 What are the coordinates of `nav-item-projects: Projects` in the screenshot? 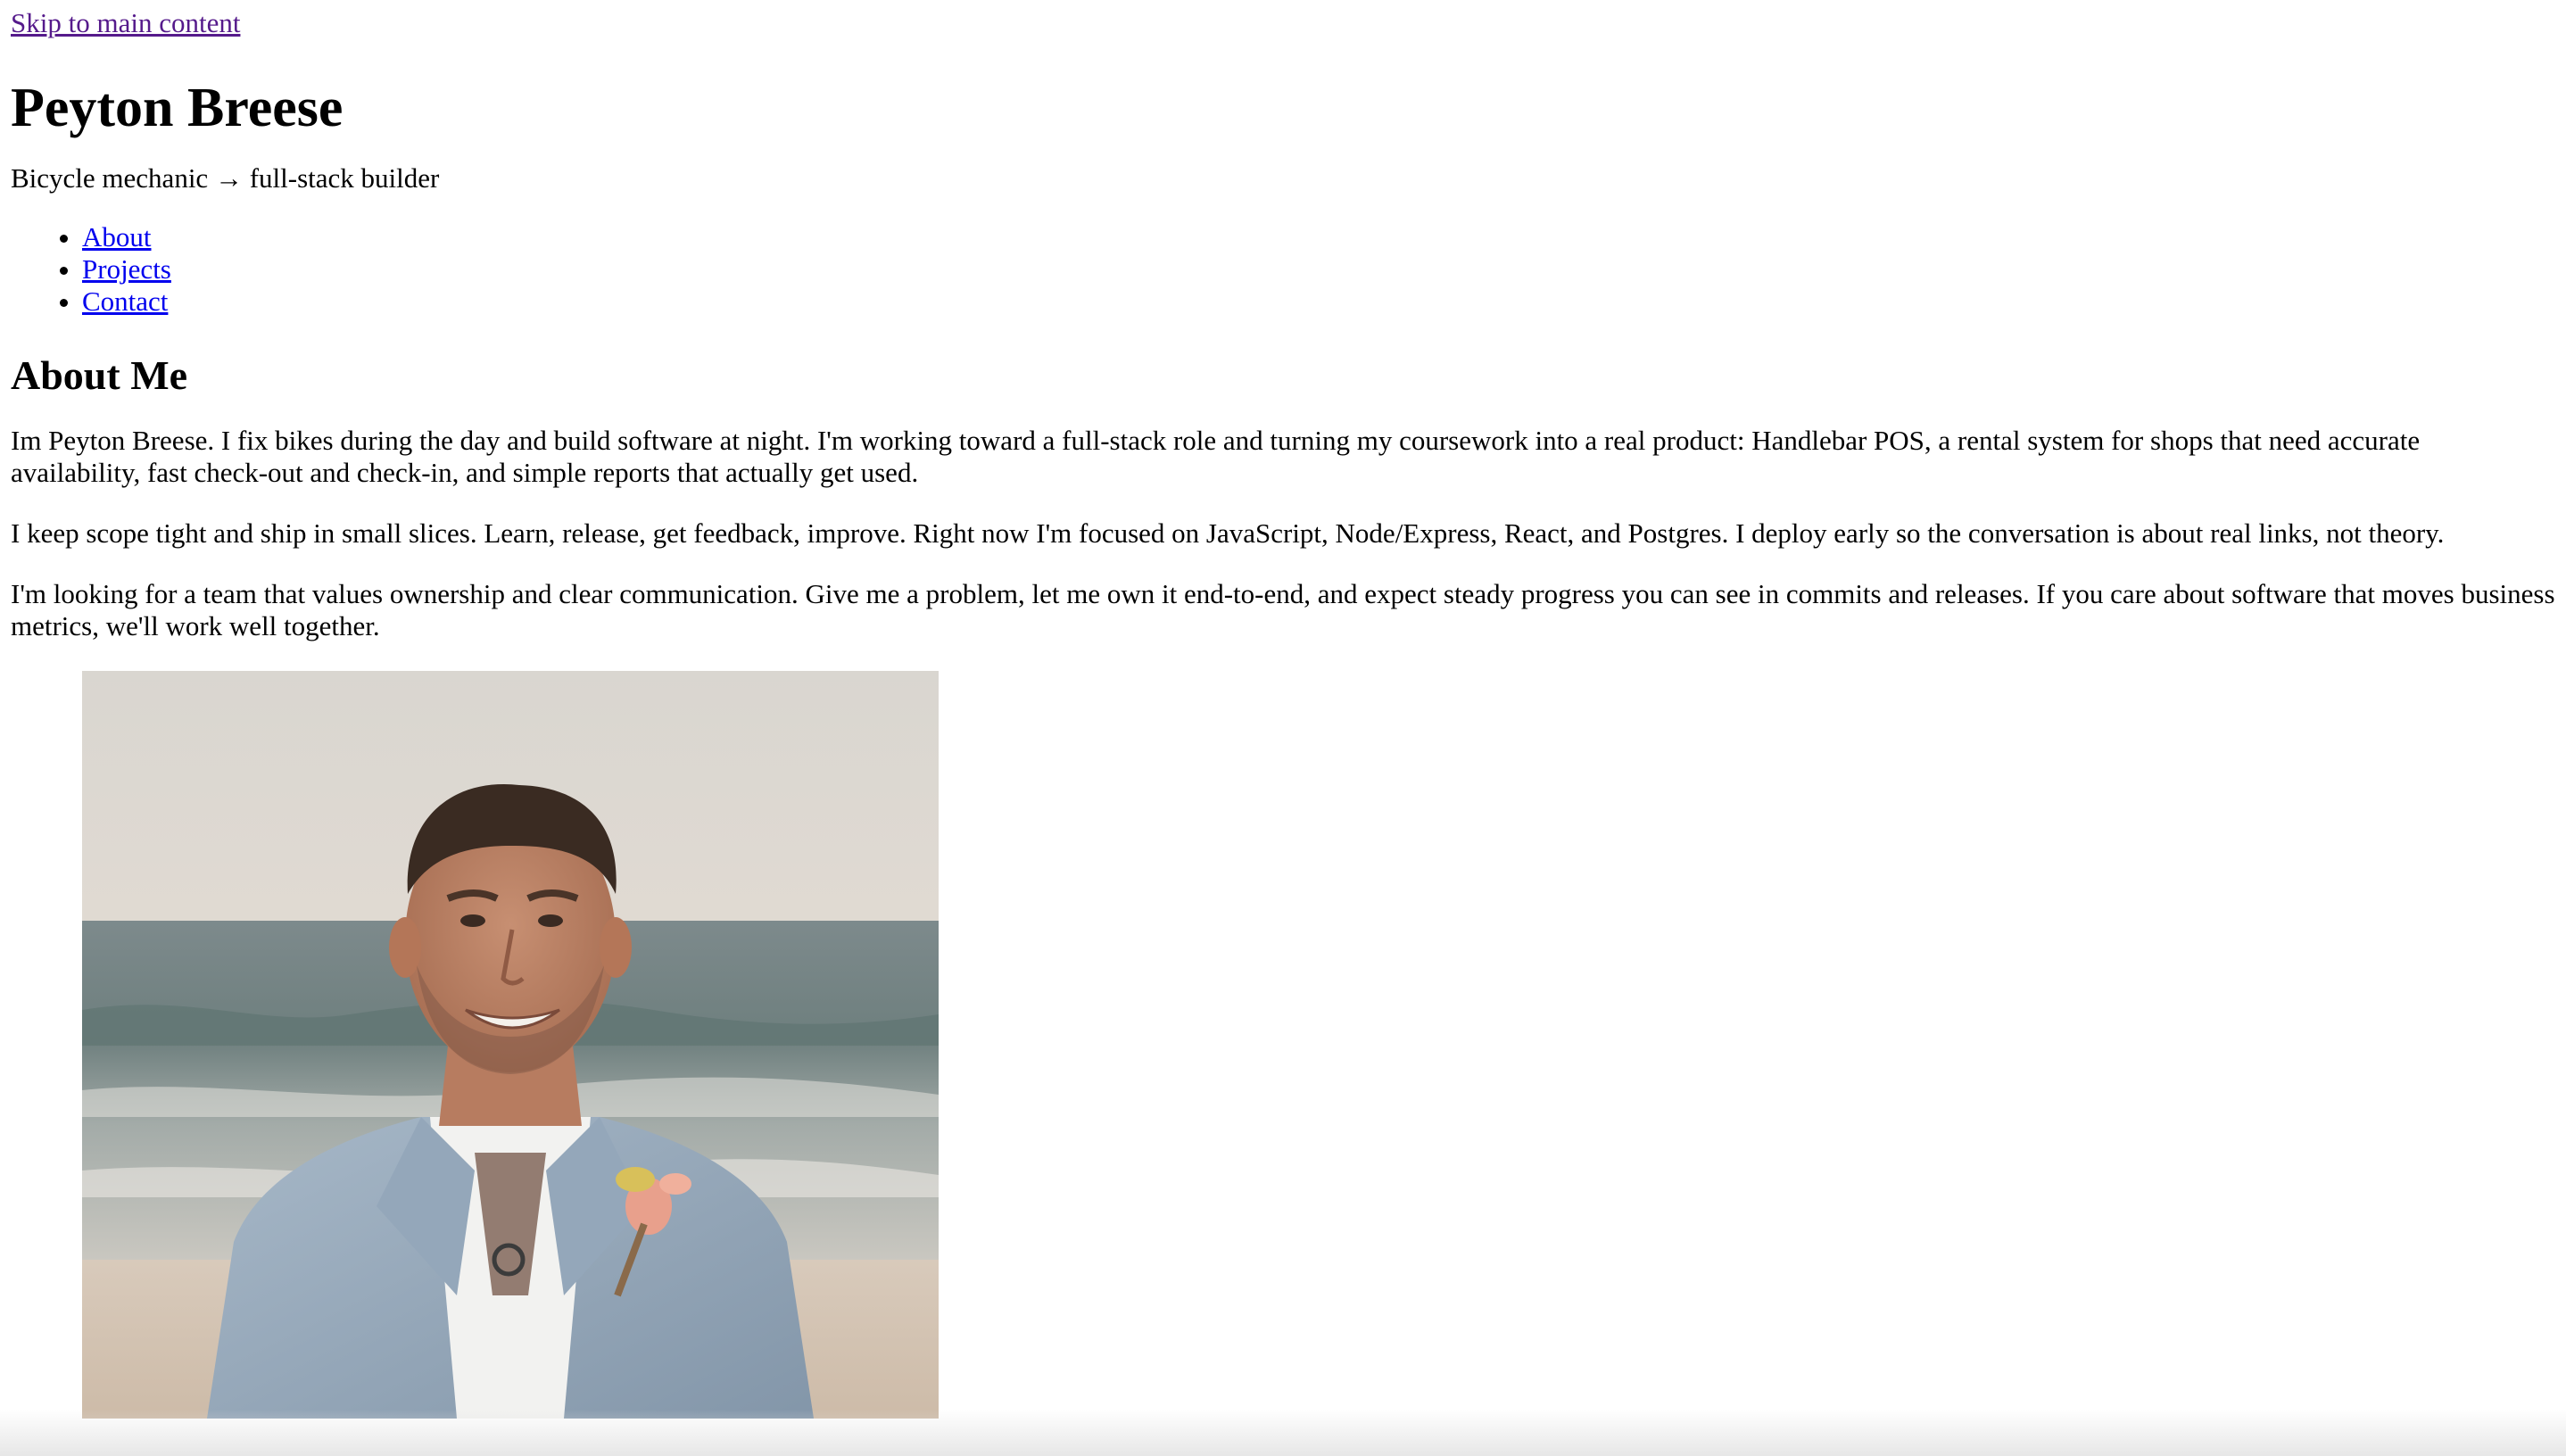 It's located at (1318, 269).